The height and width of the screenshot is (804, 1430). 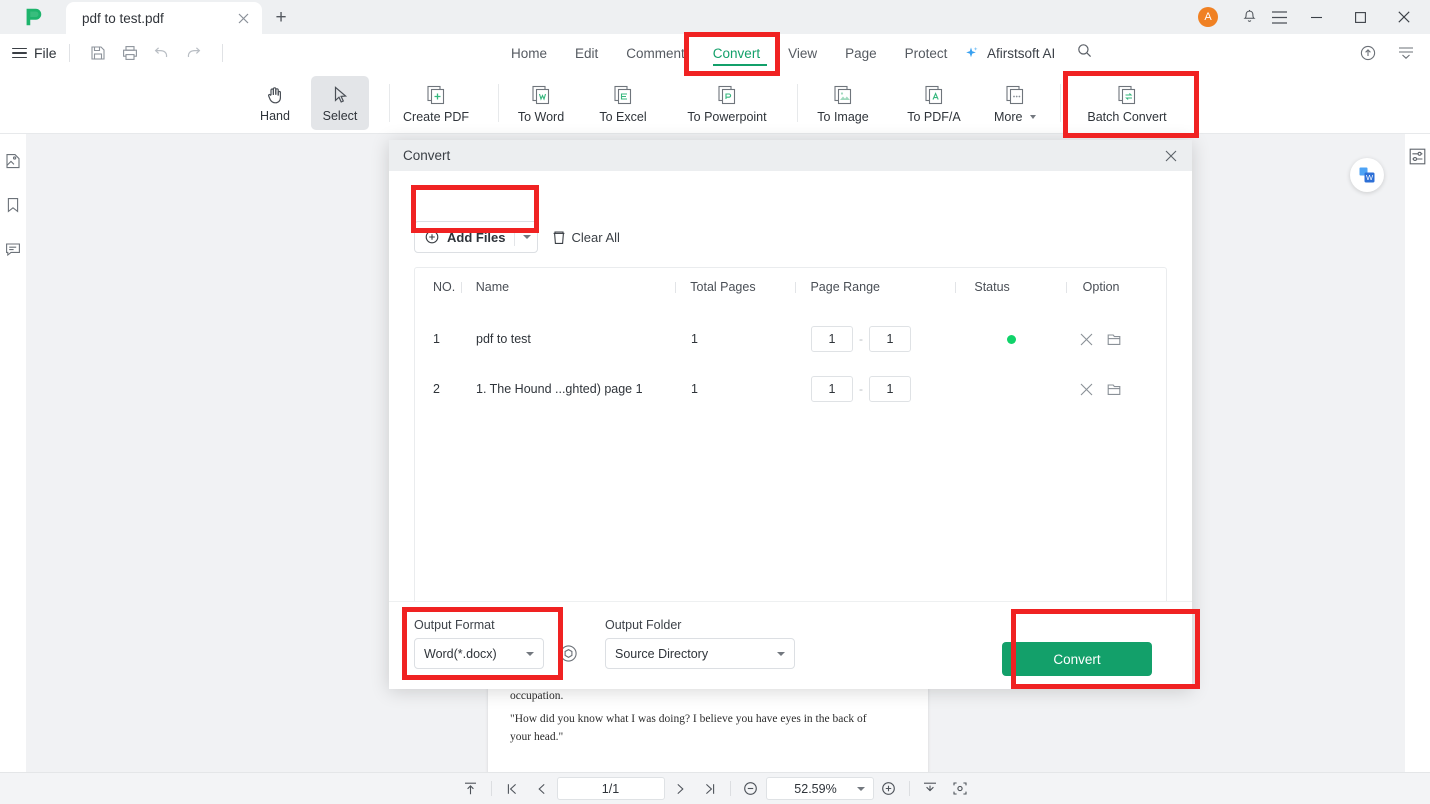 I want to click on tab-edit: Edit, so click(x=586, y=53).